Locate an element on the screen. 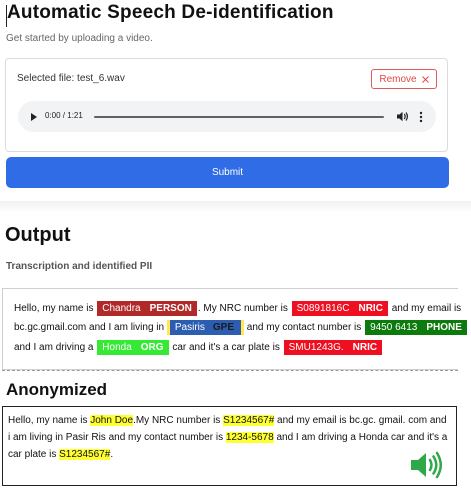 Image resolution: width=471 pixels, height=490 pixels. output-heading: Output is located at coordinates (38, 235).